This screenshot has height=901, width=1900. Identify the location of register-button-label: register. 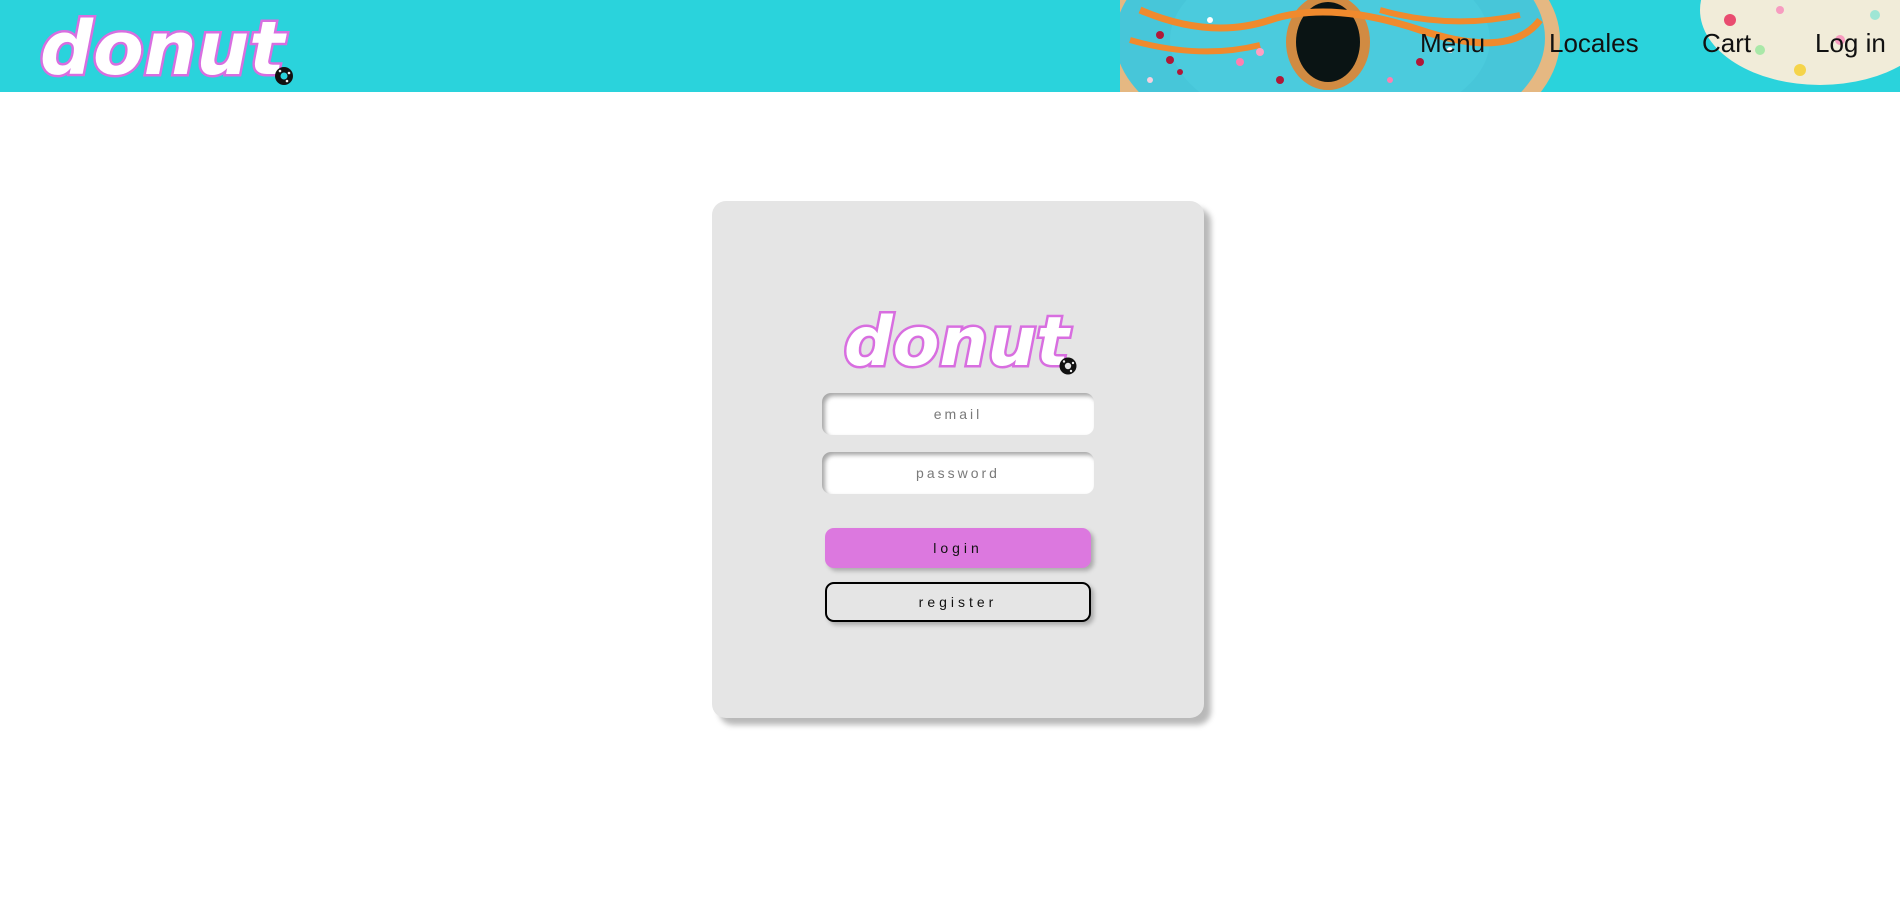
(958, 602).